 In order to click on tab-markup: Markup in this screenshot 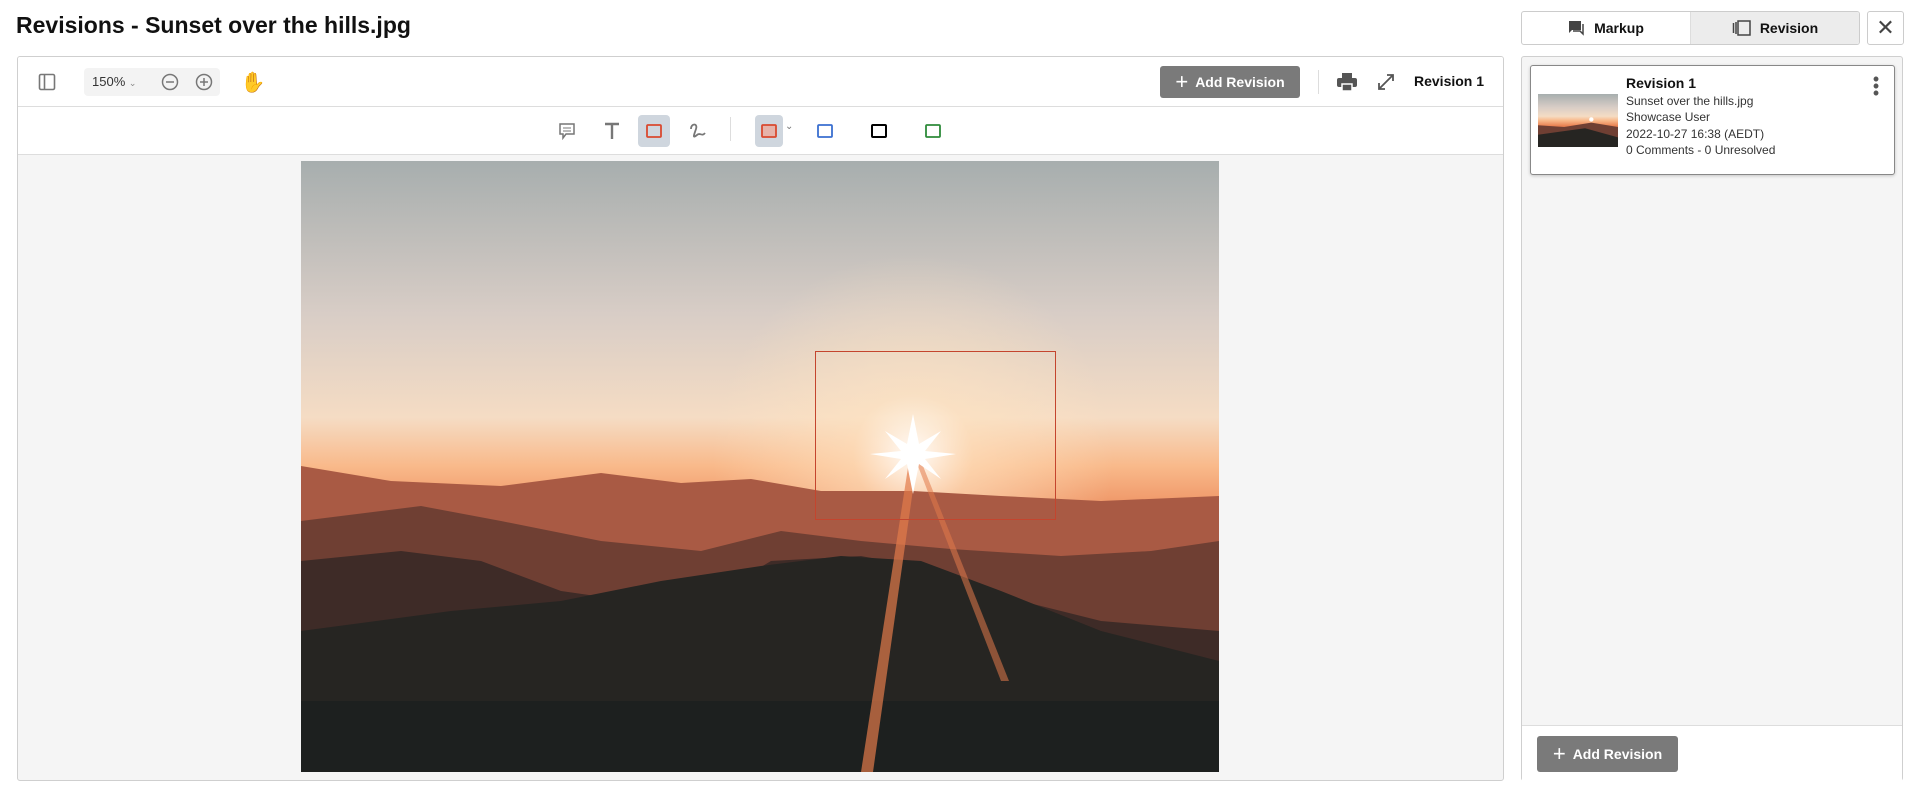, I will do `click(1606, 28)`.